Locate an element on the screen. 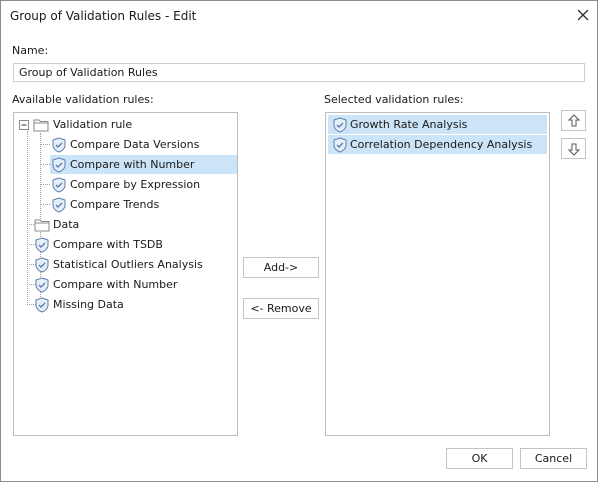 This screenshot has height=482, width=598. name-field: Group of Validation Rules is located at coordinates (299, 72).